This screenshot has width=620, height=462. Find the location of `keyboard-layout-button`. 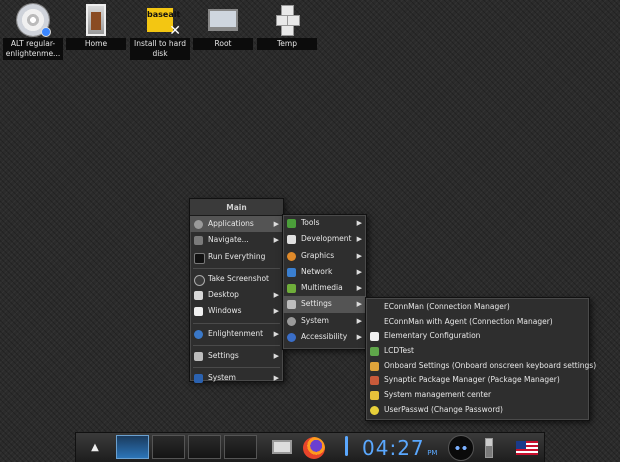

keyboard-layout-button is located at coordinates (527, 448).